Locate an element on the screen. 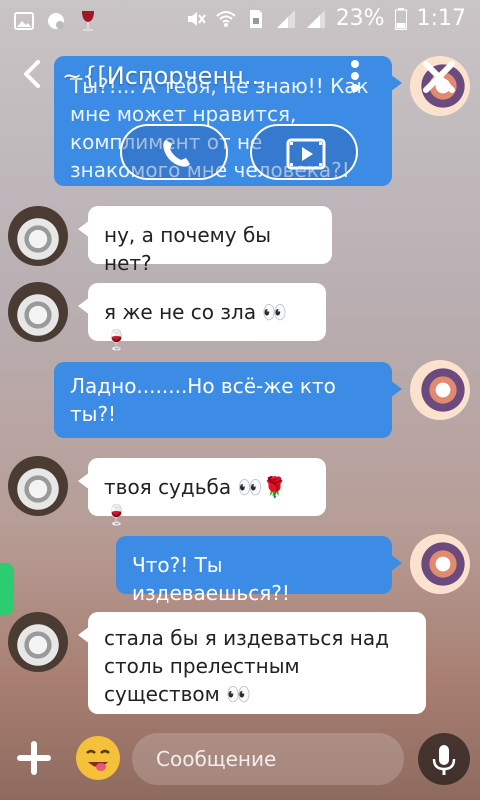  message-input is located at coordinates (268, 759).